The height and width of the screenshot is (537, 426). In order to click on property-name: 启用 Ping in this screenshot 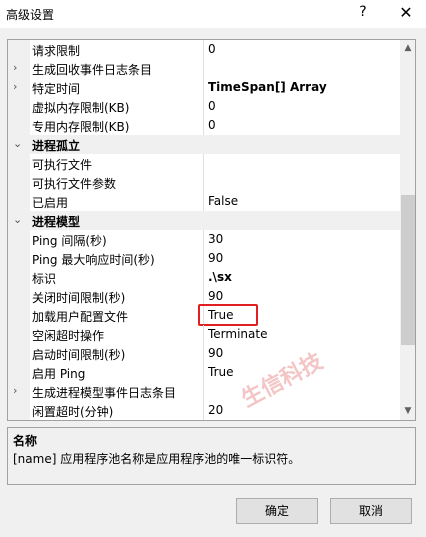, I will do `click(59, 374)`.